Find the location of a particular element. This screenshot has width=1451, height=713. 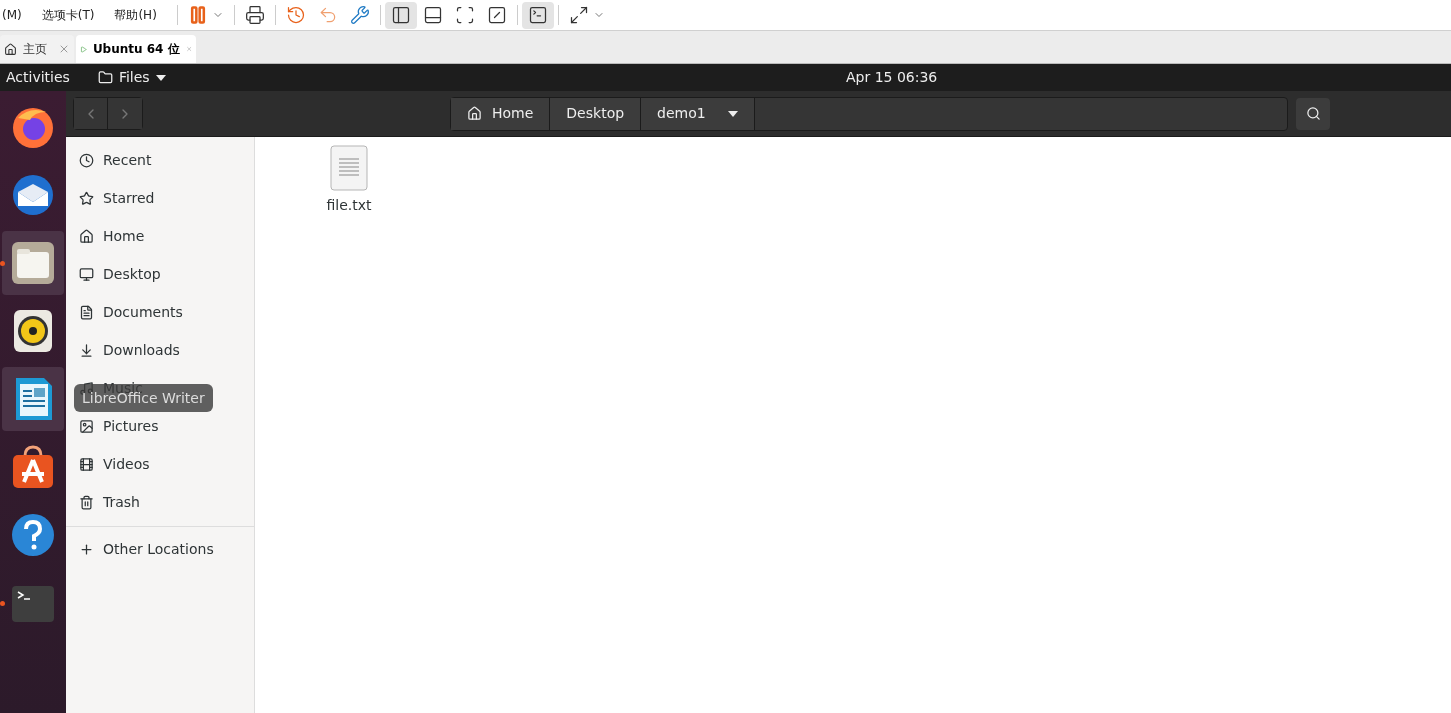

image-icon is located at coordinates (86, 426).